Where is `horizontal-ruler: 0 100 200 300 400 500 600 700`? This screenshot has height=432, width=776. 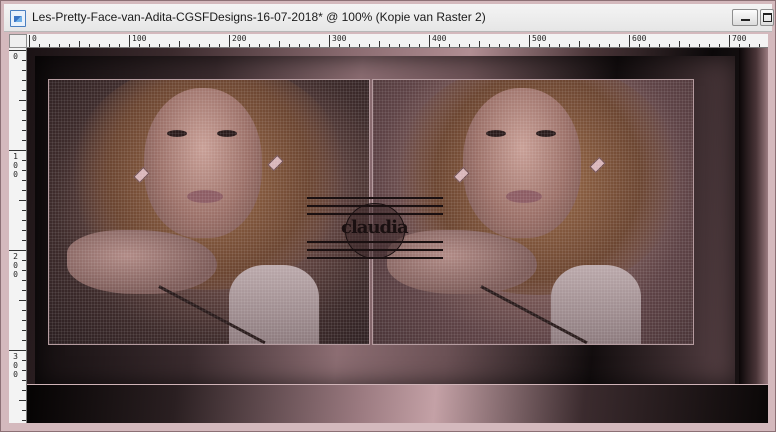
horizontal-ruler: 0 100 200 300 400 500 600 700 is located at coordinates (397, 41).